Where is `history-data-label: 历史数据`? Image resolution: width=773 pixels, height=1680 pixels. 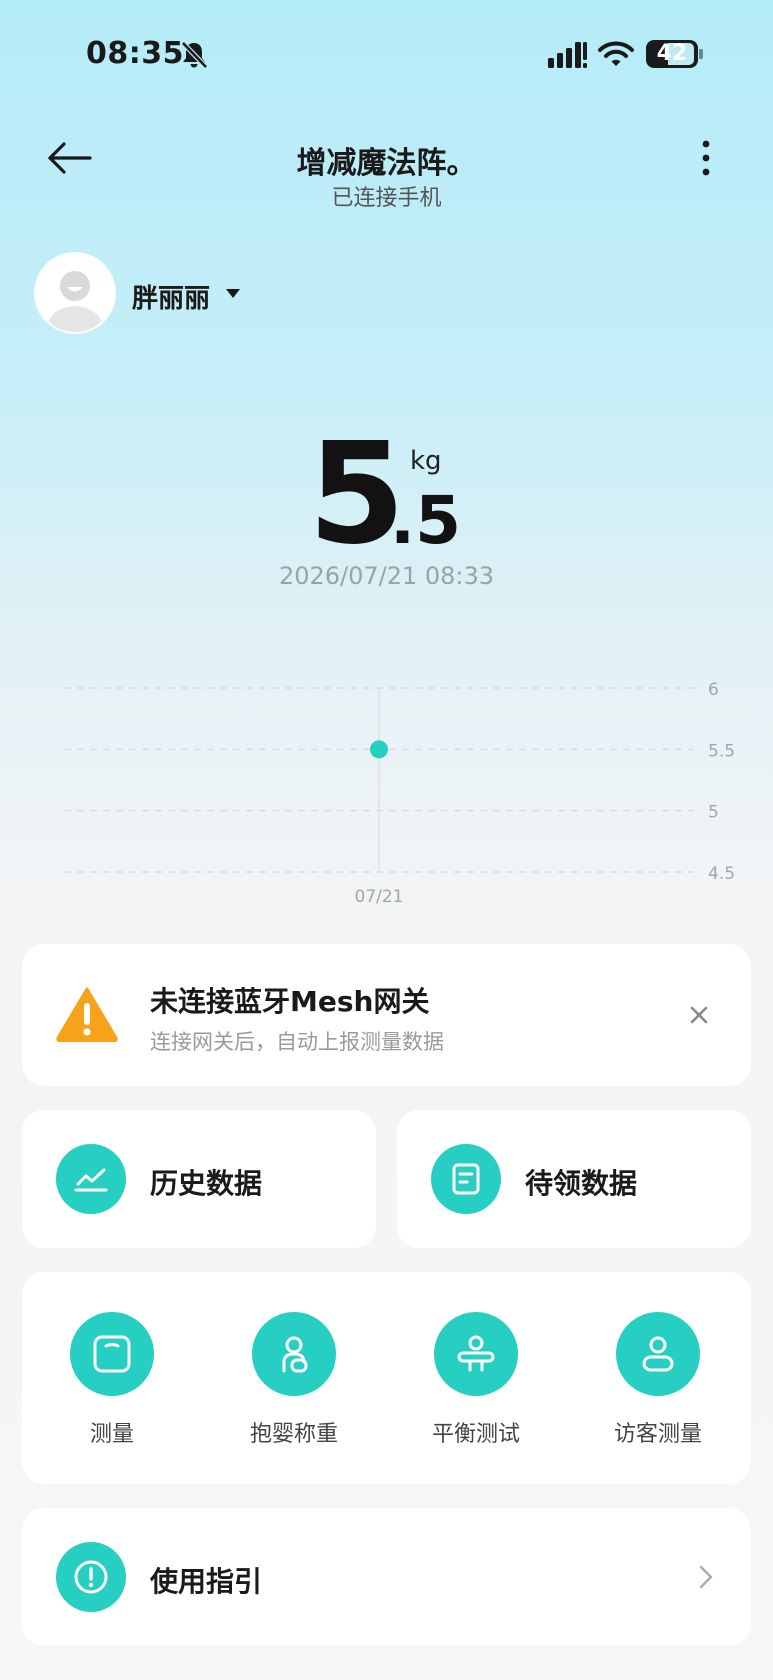
history-data-label: 历史数据 is located at coordinates (206, 1183).